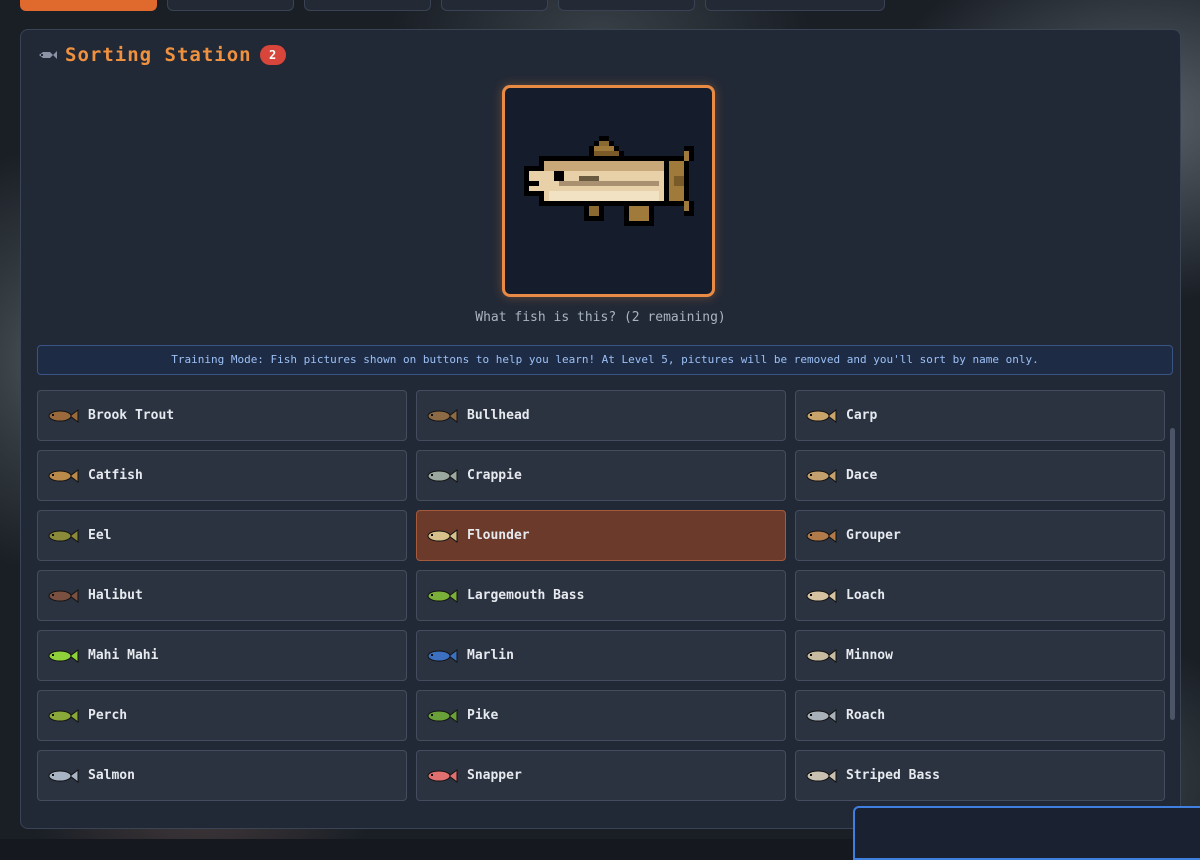 The height and width of the screenshot is (860, 1200). What do you see at coordinates (442, 775) in the screenshot?
I see `snapper-icon` at bounding box center [442, 775].